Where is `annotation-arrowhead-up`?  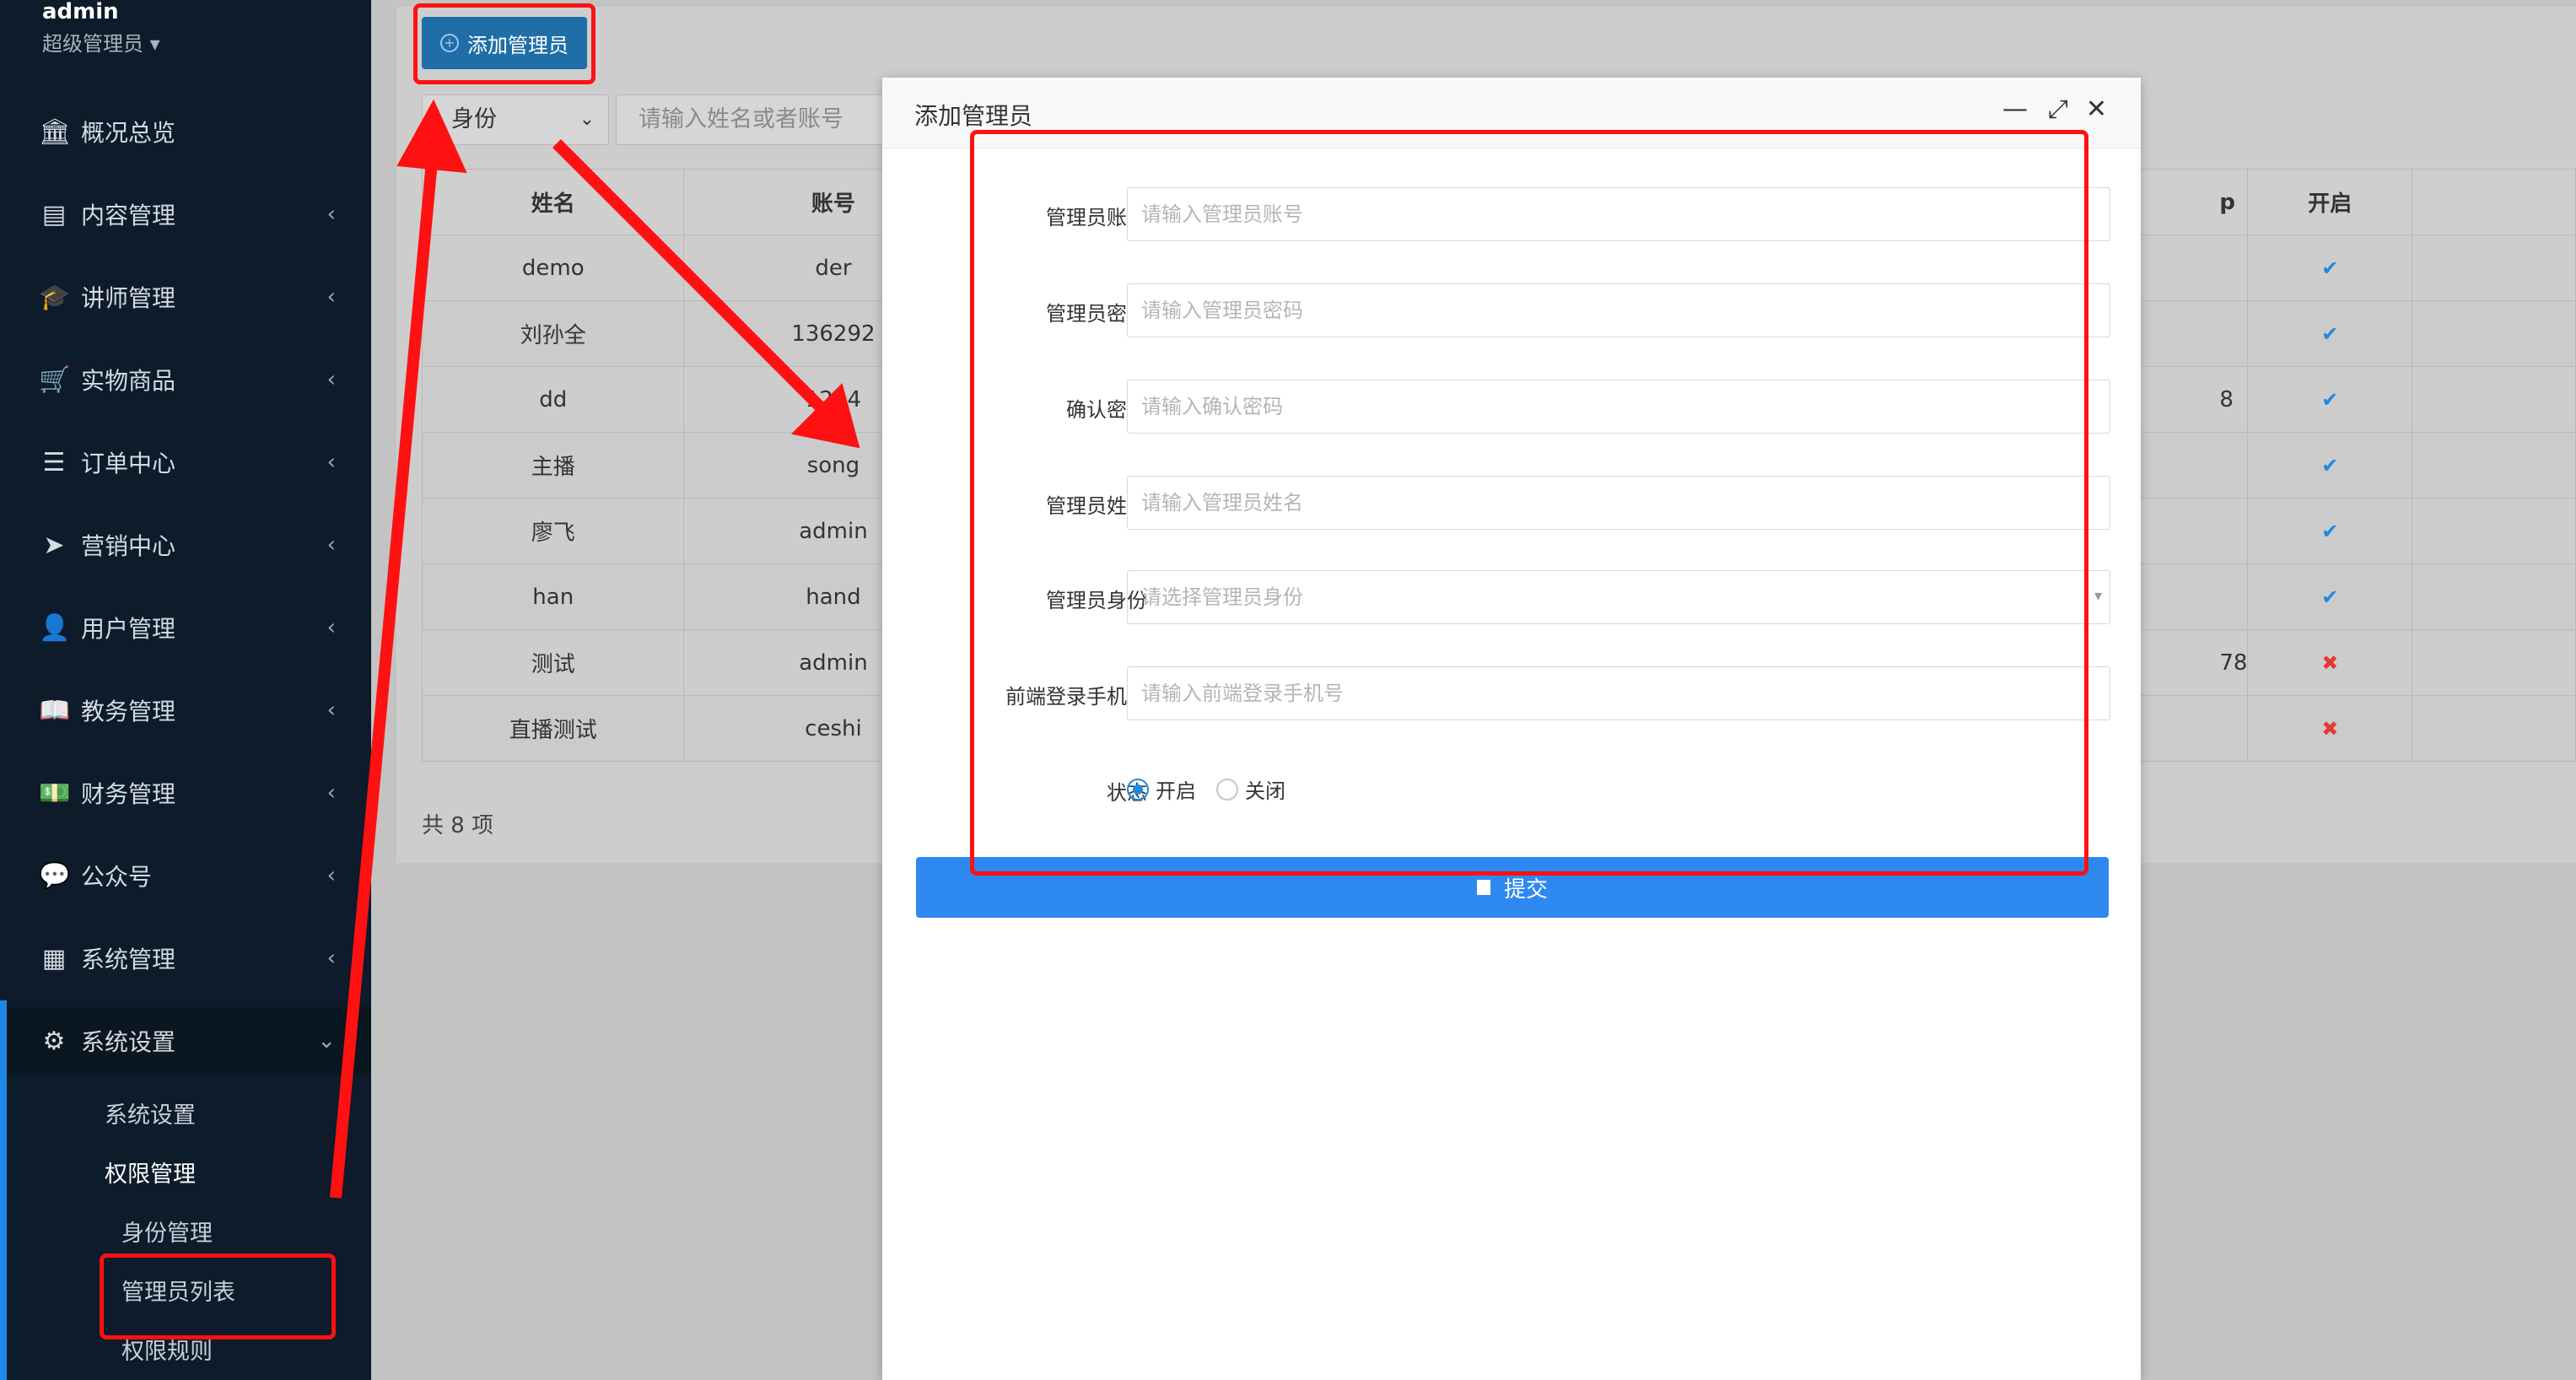
annotation-arrowhead-up is located at coordinates (431, 136).